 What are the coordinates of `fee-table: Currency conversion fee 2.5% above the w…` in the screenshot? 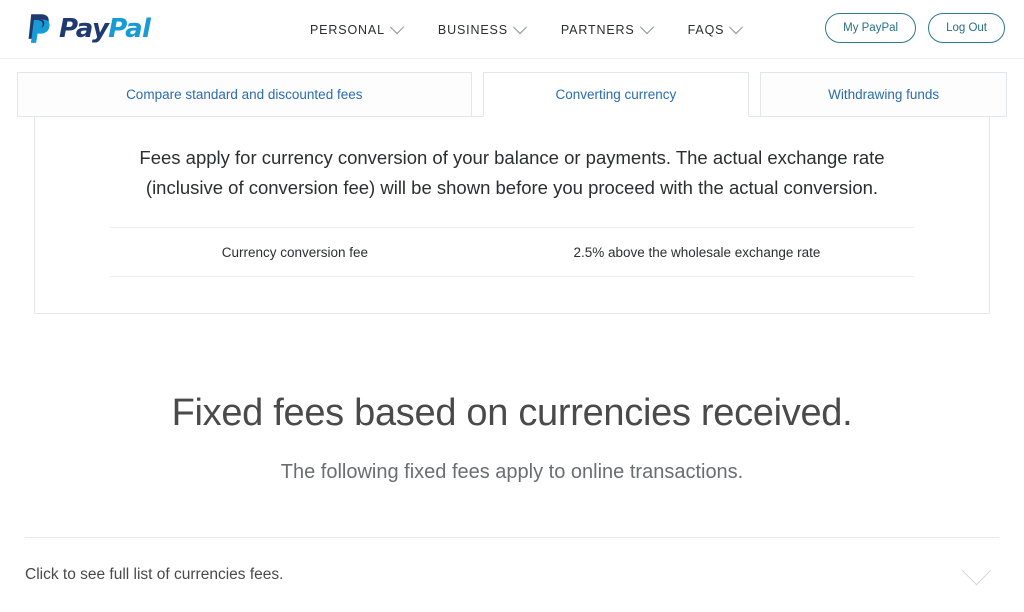 It's located at (512, 252).